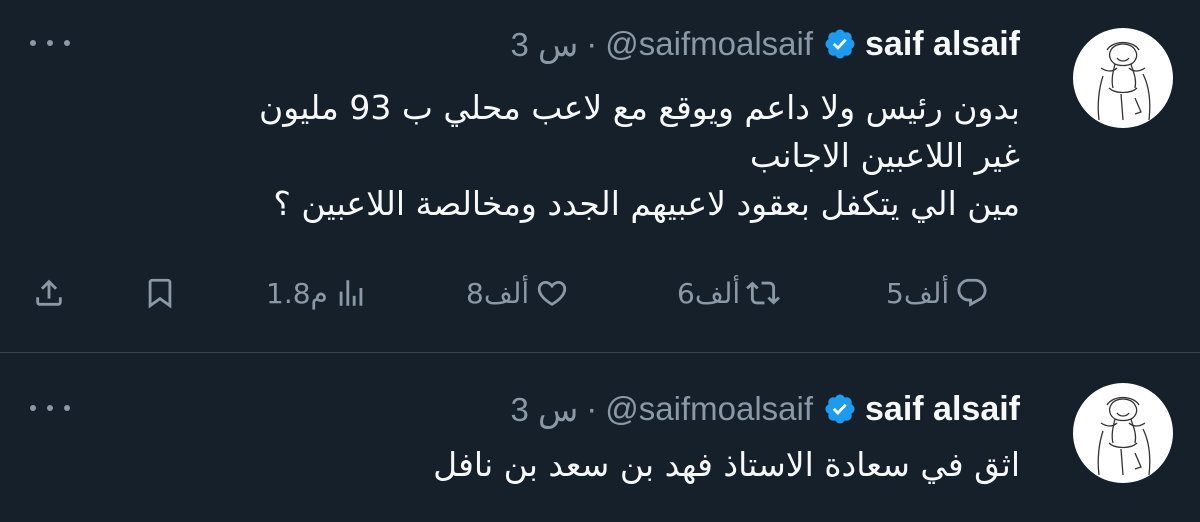  I want to click on tweet-text-line: اثق في سعادة الاستاذ فهد بن سعد بن نافل, so click(726, 464).